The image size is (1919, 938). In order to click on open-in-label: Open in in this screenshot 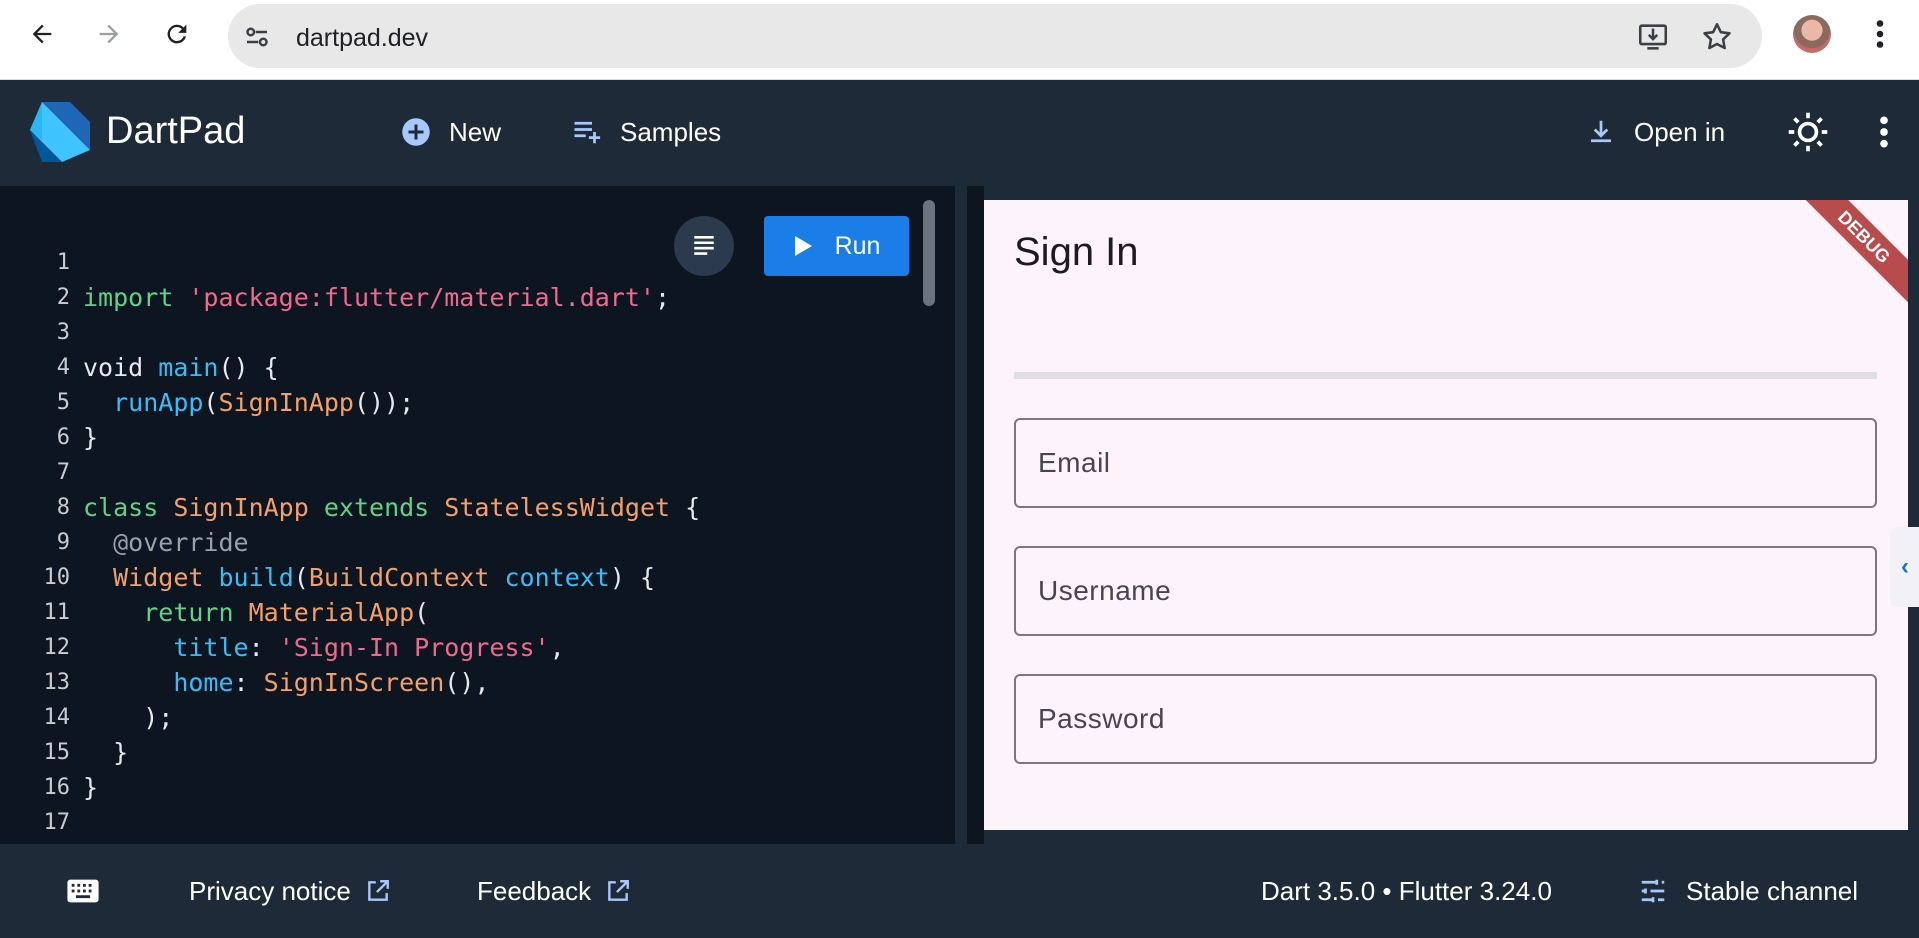, I will do `click(1680, 131)`.